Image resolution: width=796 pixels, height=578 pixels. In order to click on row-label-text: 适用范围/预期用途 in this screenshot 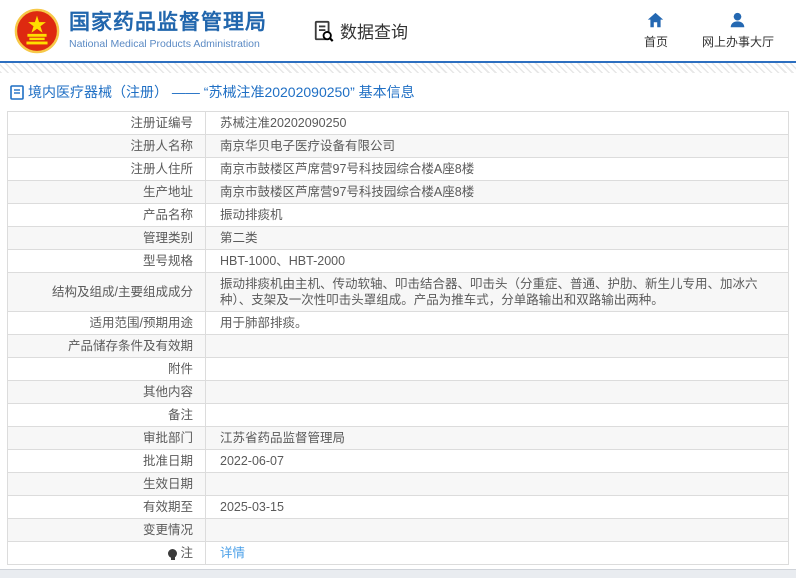, I will do `click(141, 323)`.